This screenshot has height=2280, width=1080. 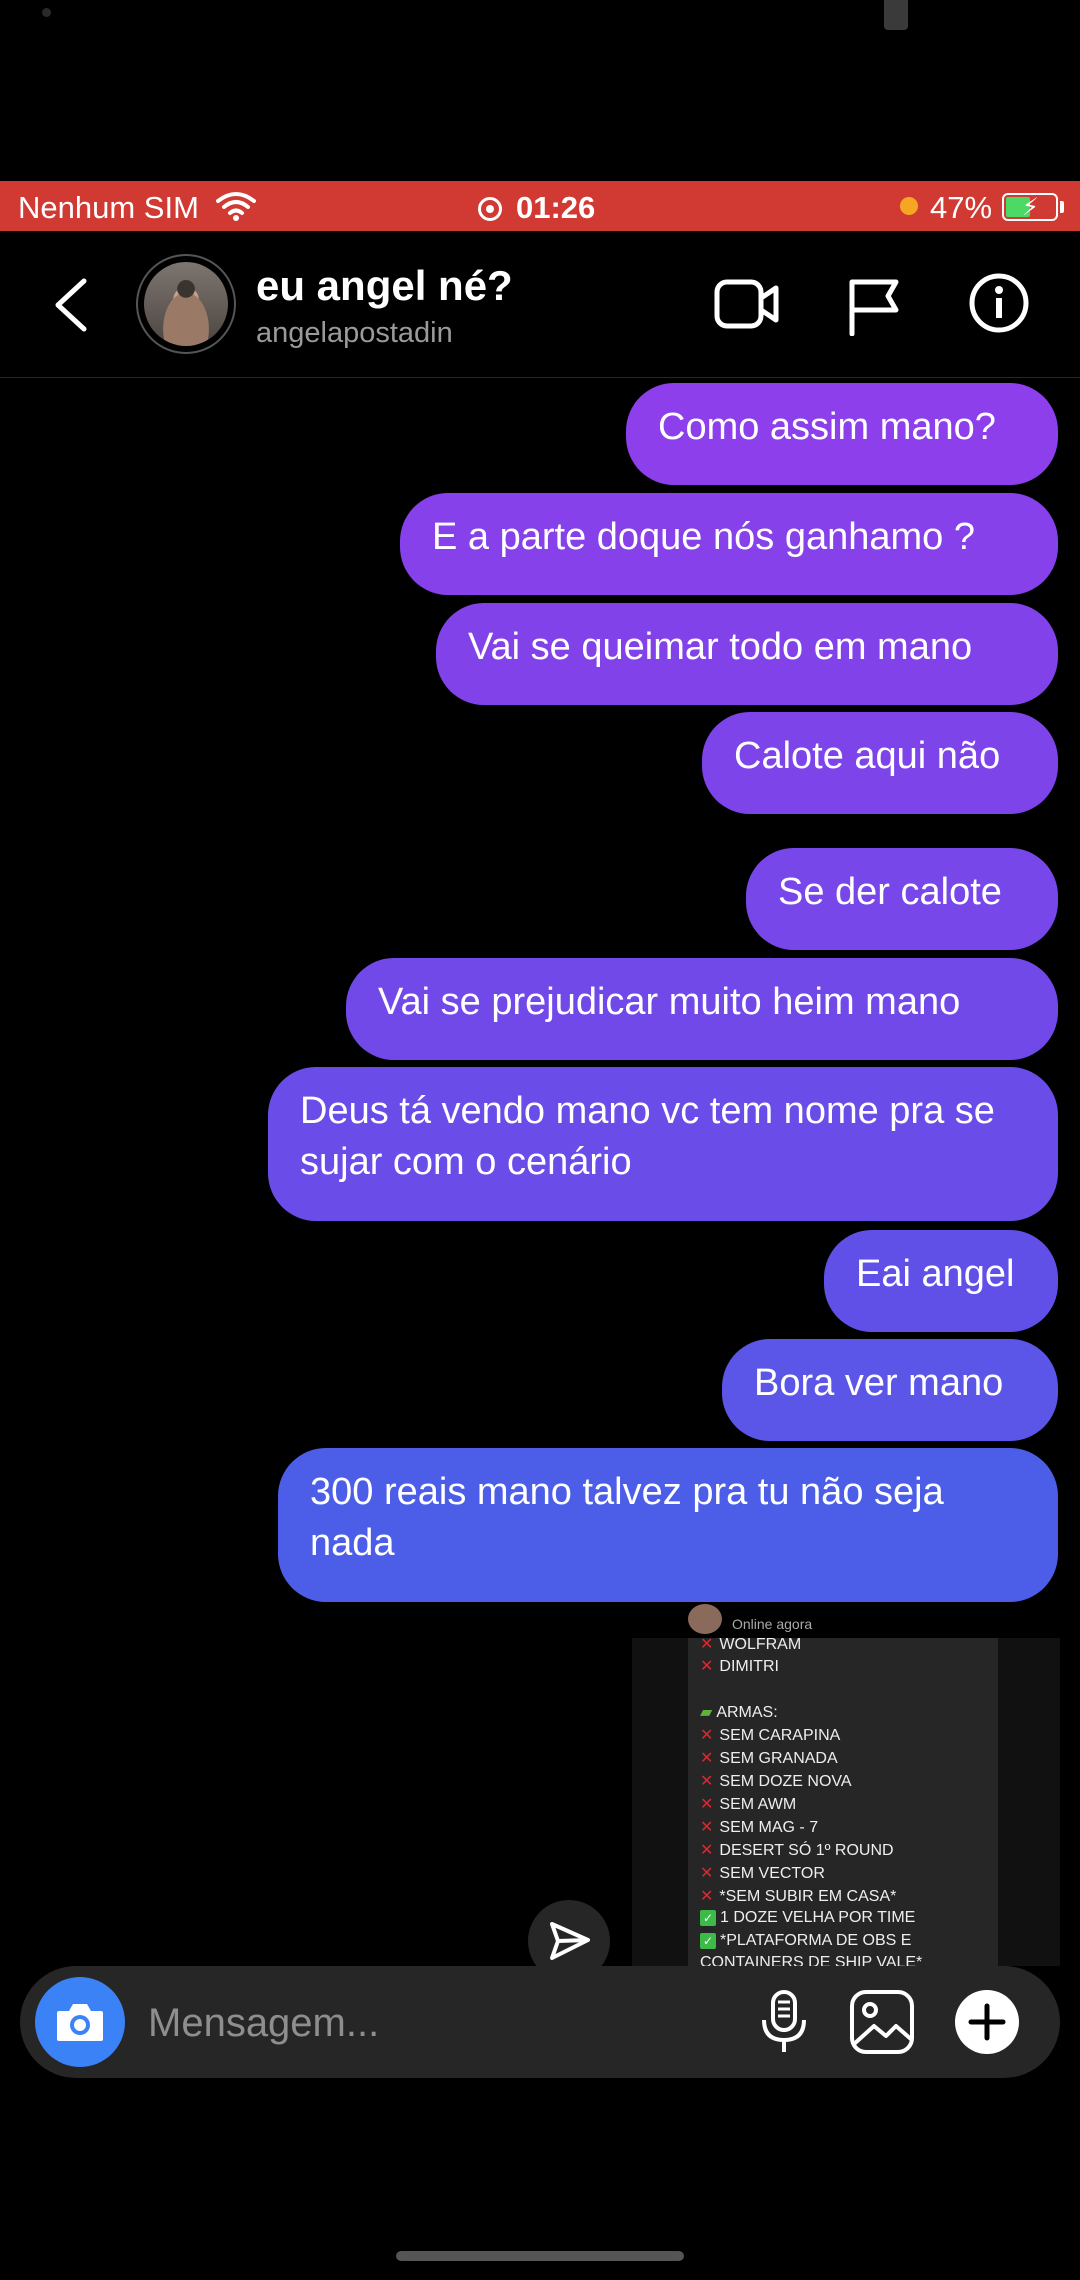 I want to click on message-bubble: Eai angel, so click(x=941, y=1281).